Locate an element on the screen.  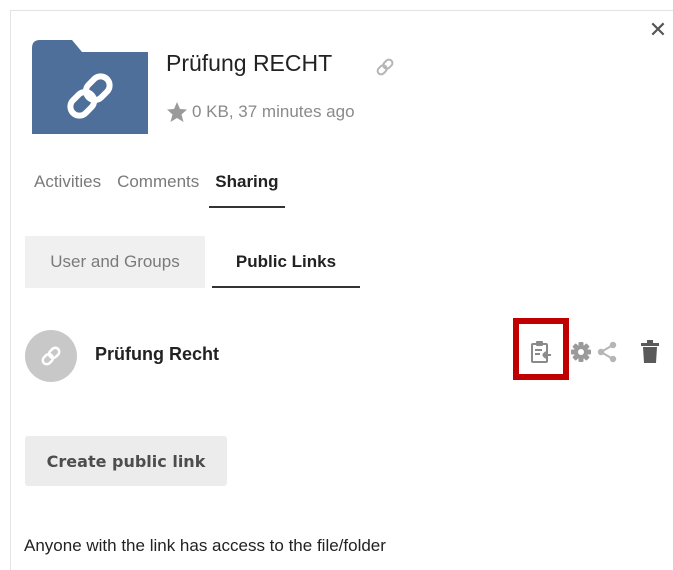
tab-sharing: Sharing is located at coordinates (247, 190).